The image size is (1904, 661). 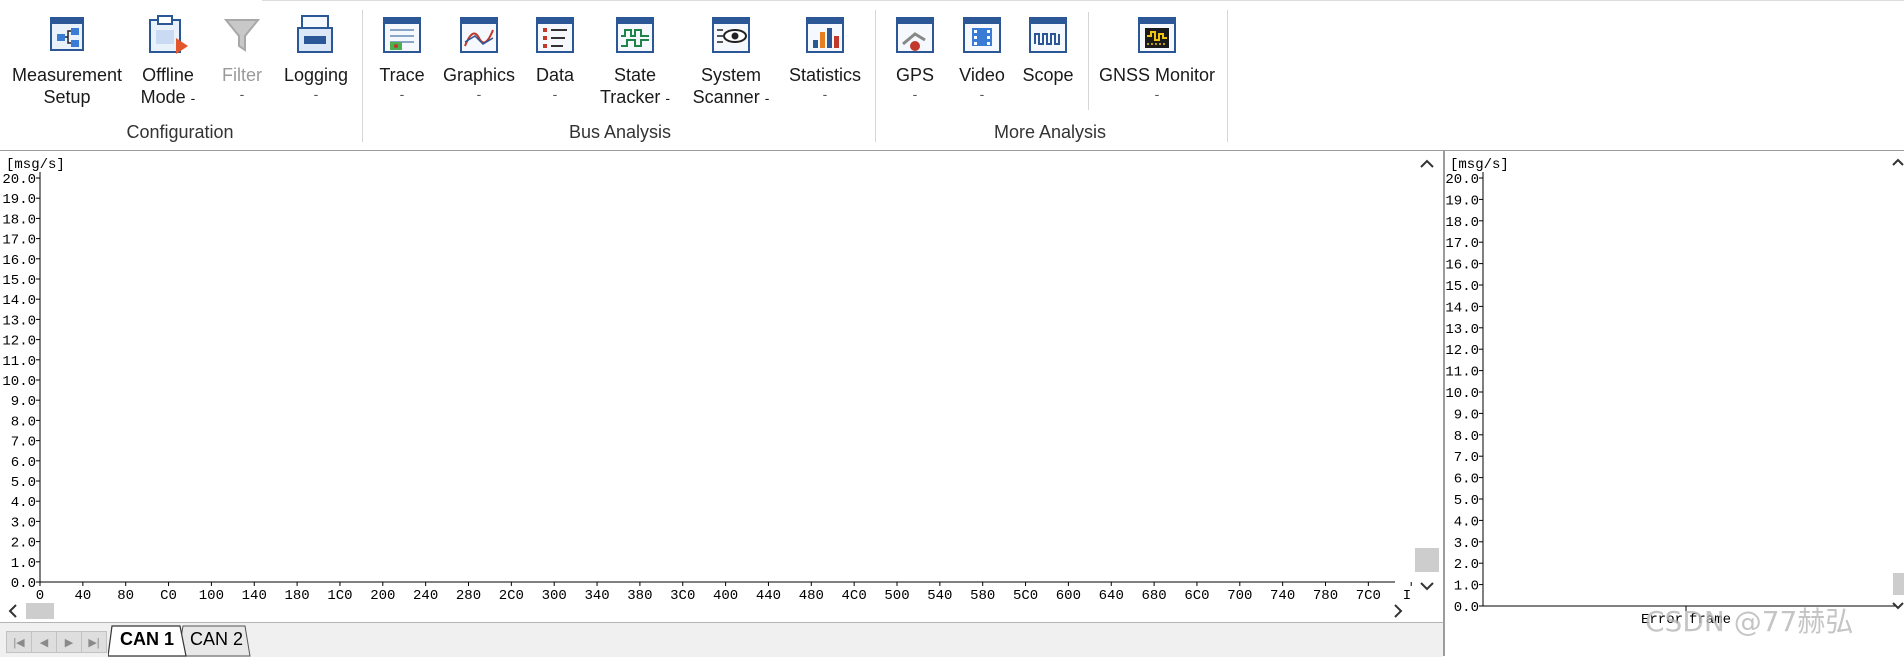 What do you see at coordinates (511, 594) in the screenshot?
I see `x-tick-label: 2C0` at bounding box center [511, 594].